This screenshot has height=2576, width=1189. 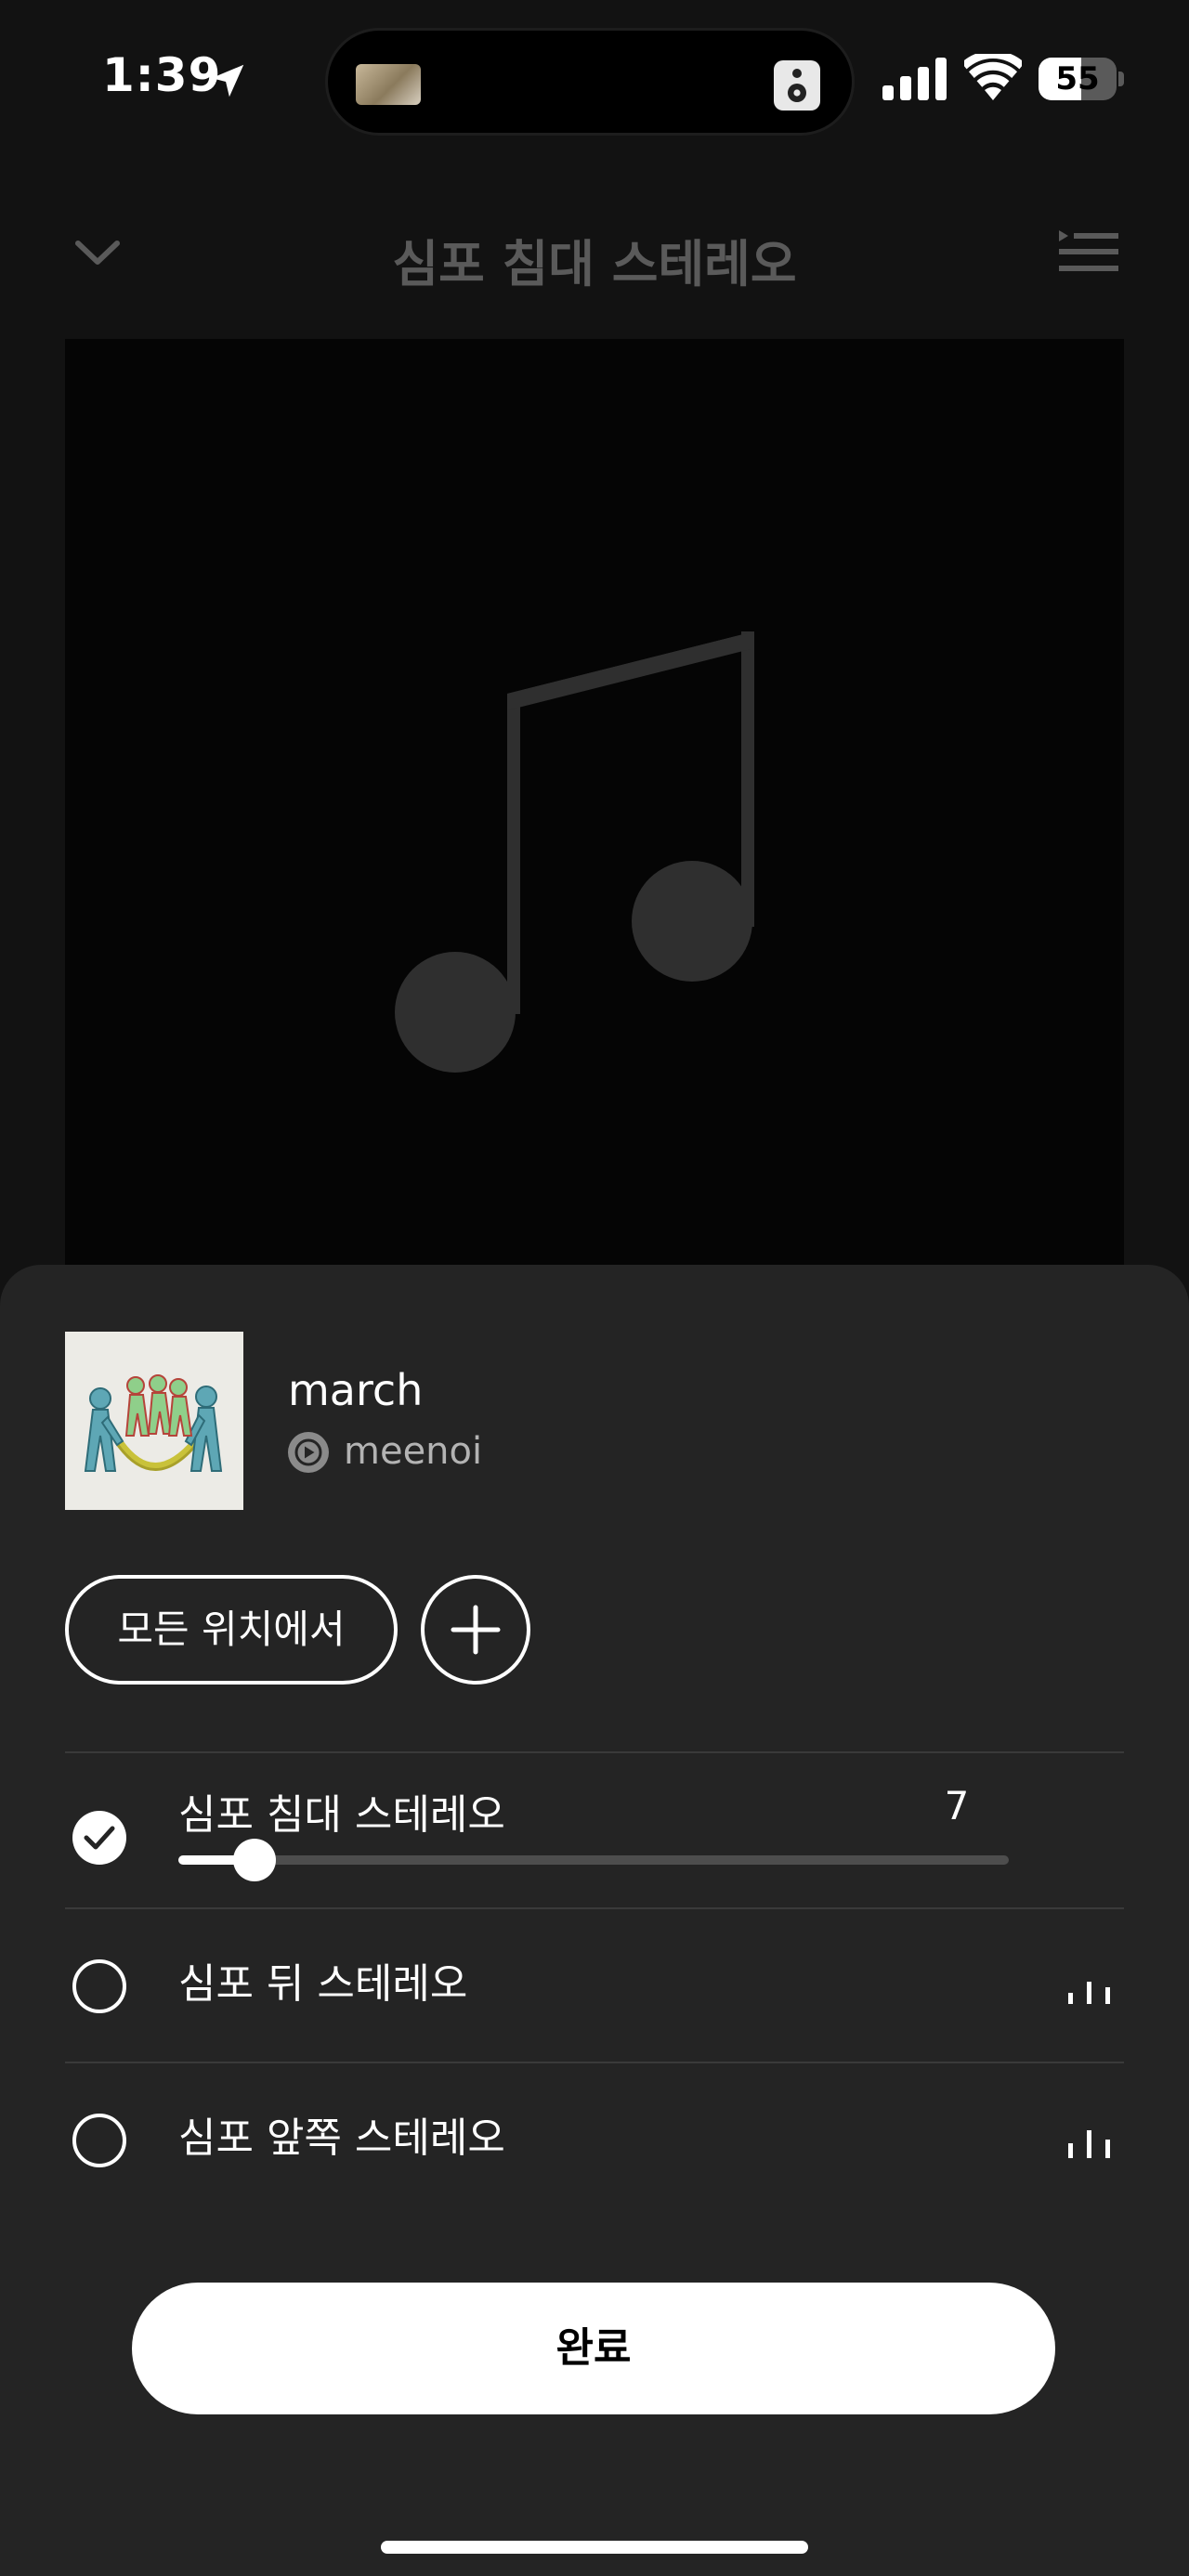 I want to click on volume-slider, so click(x=593, y=1860).